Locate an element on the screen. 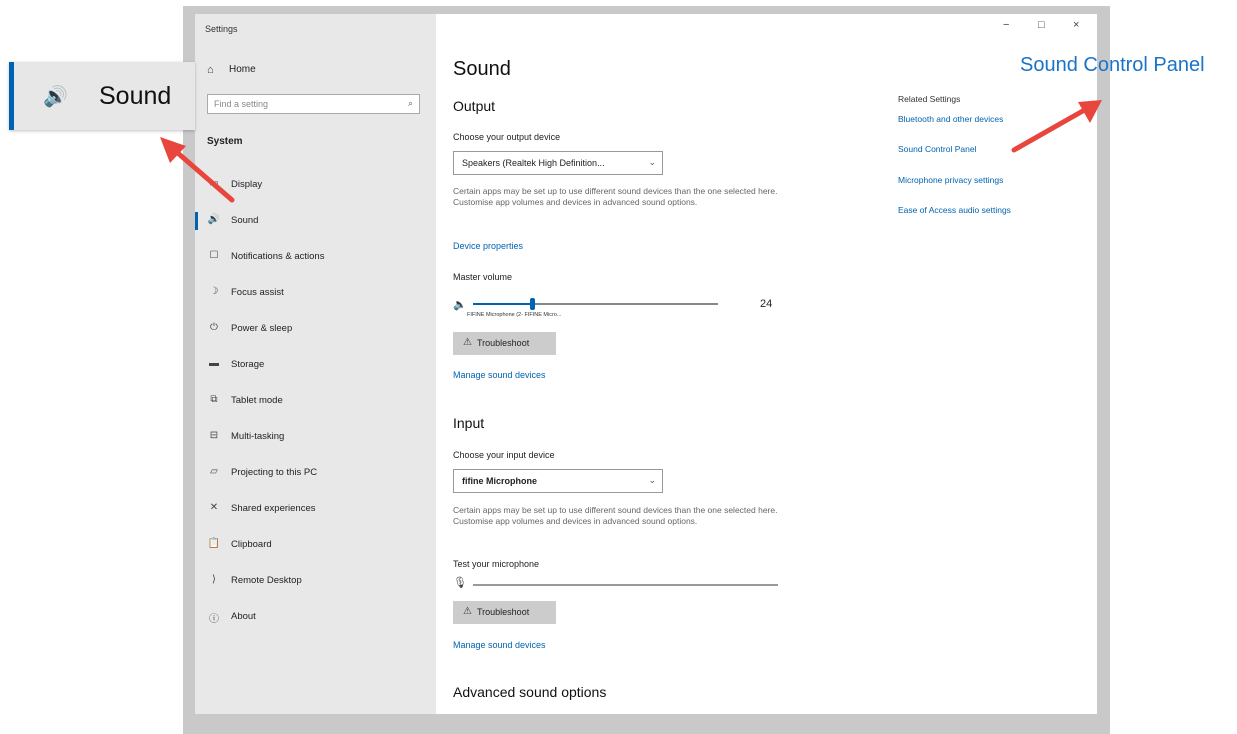 The image size is (1237, 734). arrow-to-sound-control-panel is located at coordinates (1056, 126).